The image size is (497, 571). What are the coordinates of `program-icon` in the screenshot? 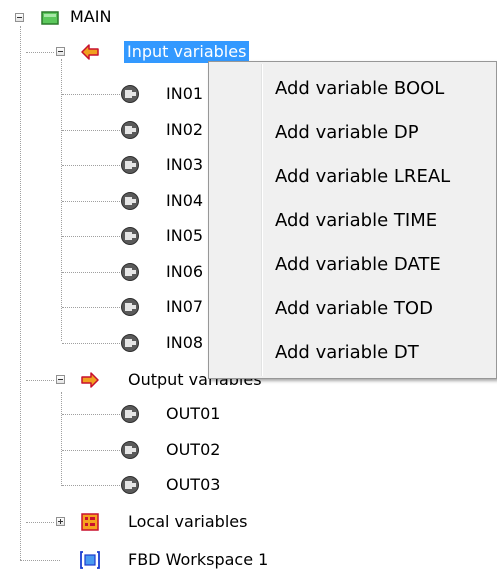 It's located at (50, 18).